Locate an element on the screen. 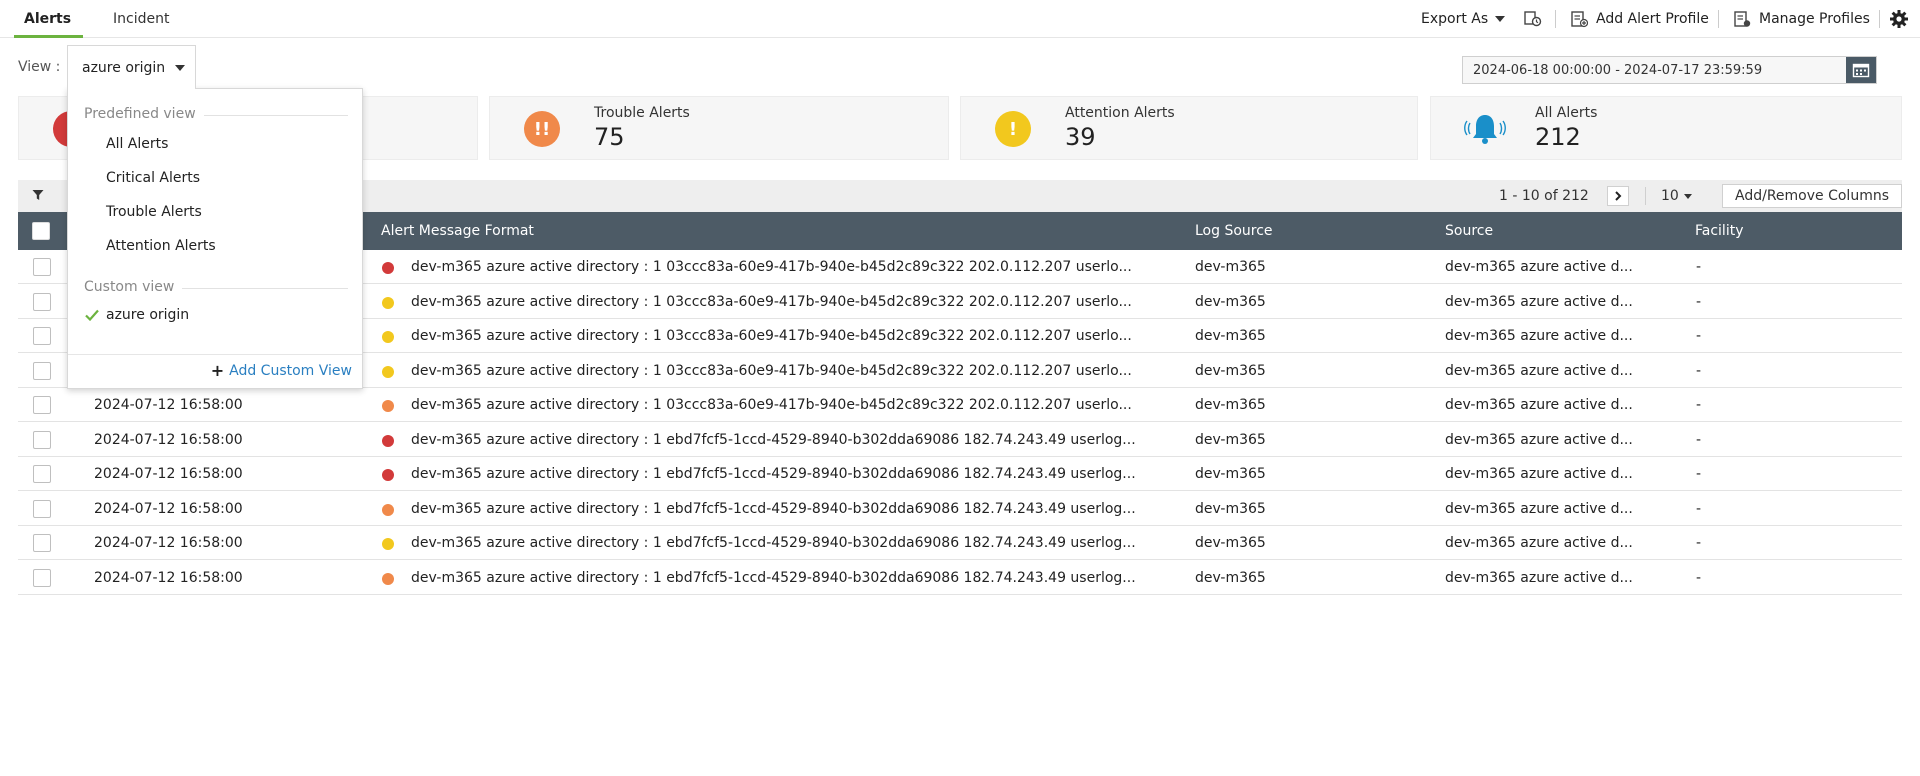  card-trouble: !! Trouble Alerts 75 is located at coordinates (719, 128).